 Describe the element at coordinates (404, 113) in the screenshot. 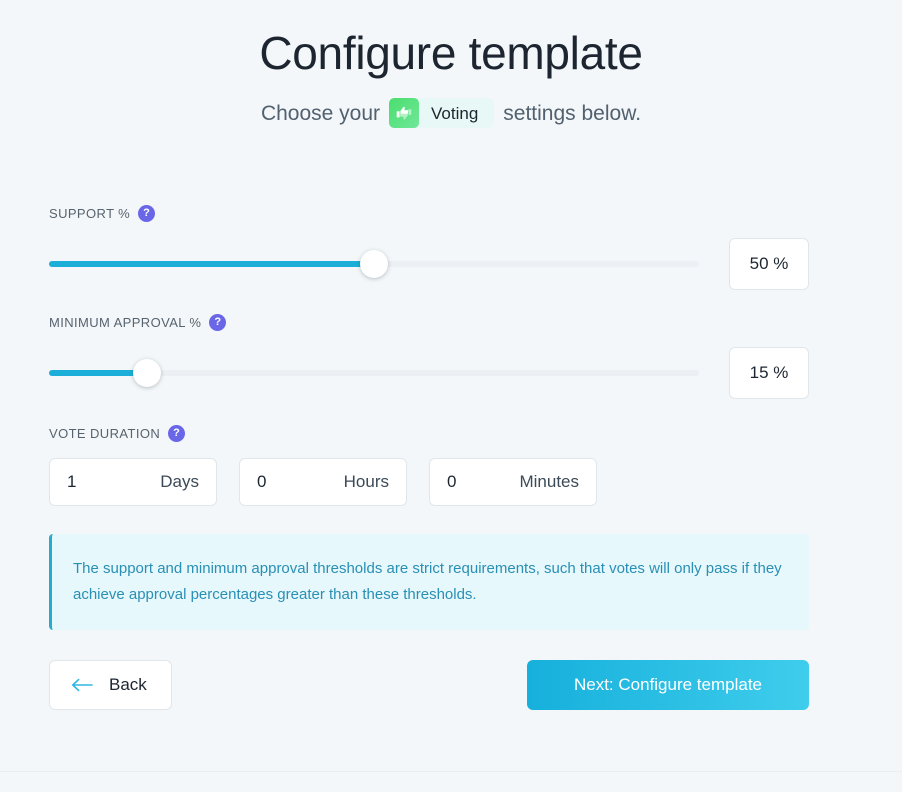

I see `voting-thumbs-icon` at that location.